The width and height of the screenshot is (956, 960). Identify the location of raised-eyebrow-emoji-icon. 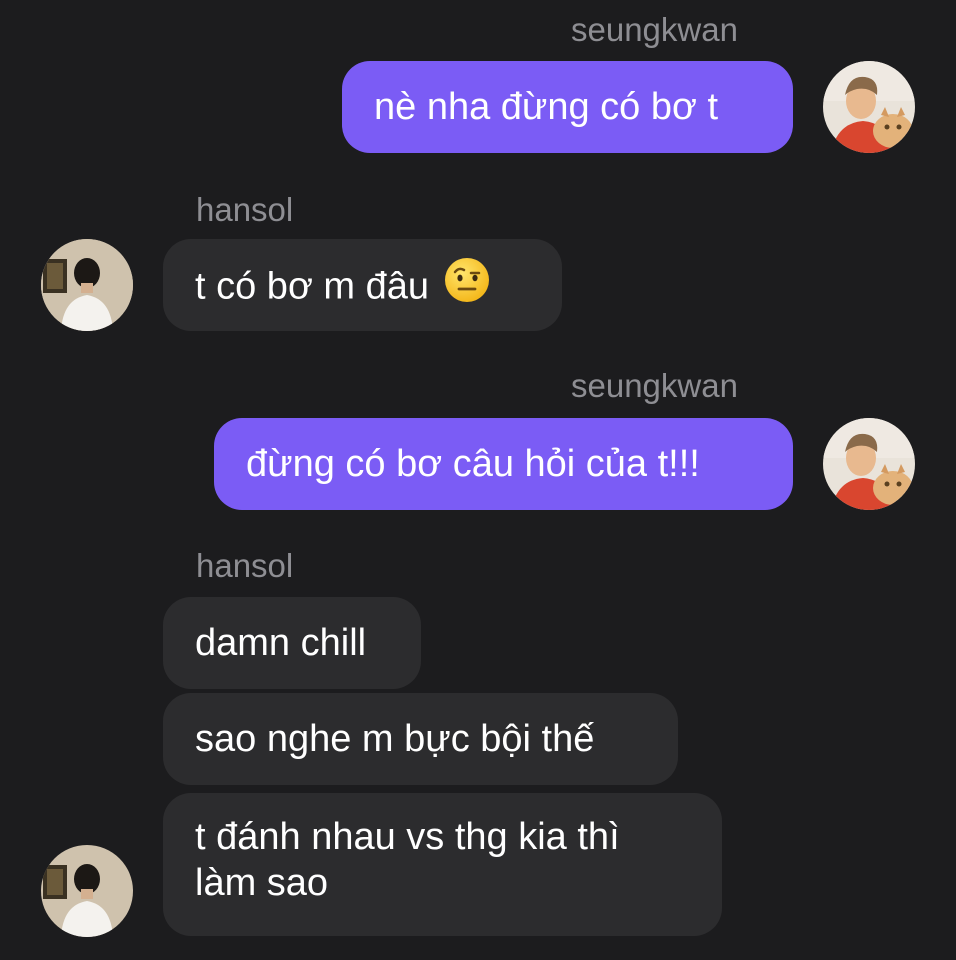
(467, 285).